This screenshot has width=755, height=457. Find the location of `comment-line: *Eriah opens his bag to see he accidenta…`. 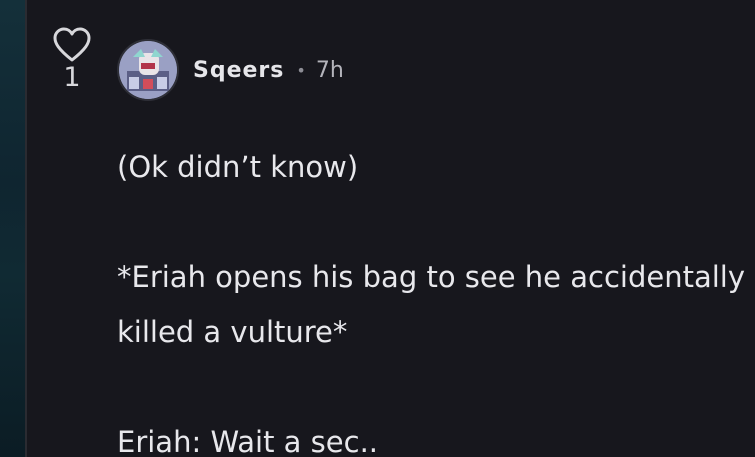

comment-line: *Eriah opens his bag to see he accidenta… is located at coordinates (431, 277).